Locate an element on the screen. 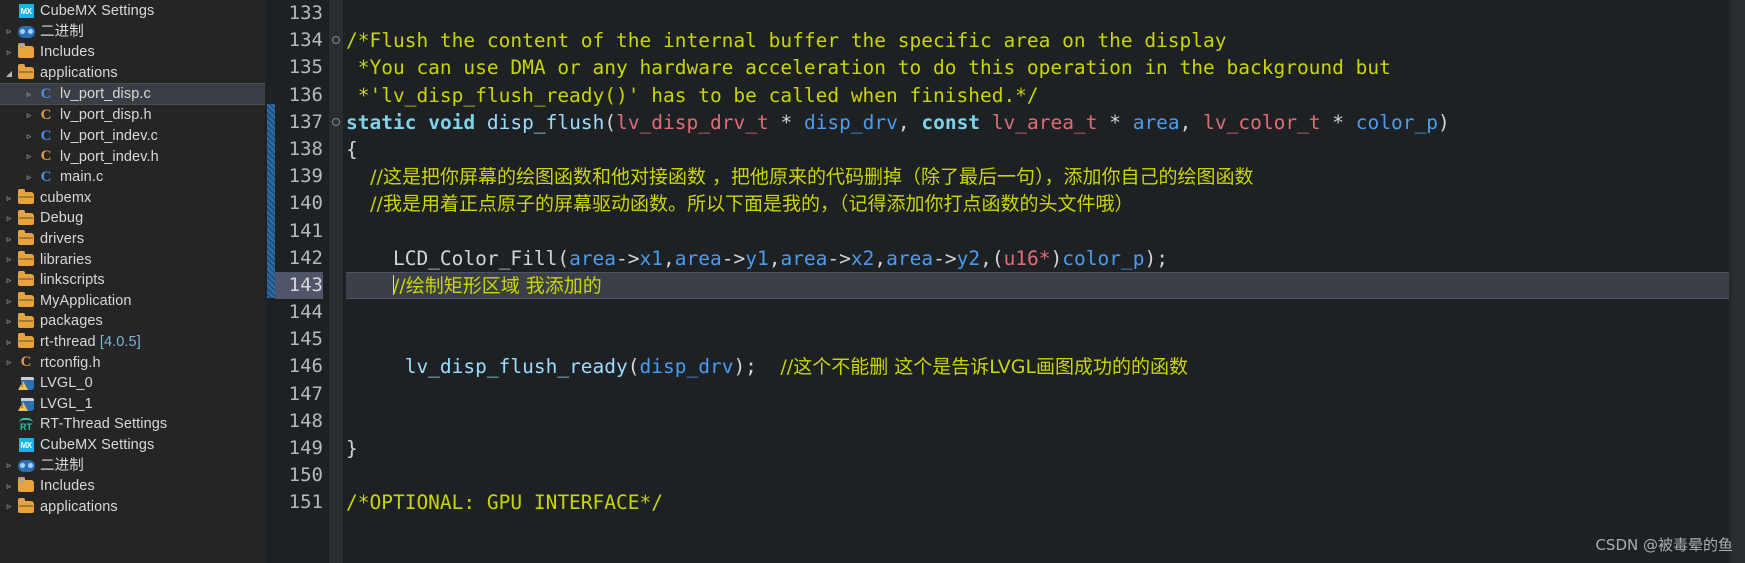 The image size is (1745, 563). tree-item-label: main.c is located at coordinates (82, 177).